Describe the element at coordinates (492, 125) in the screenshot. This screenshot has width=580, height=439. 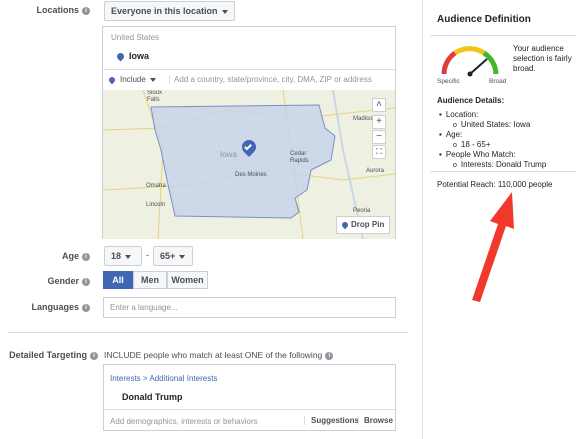
I see `location-value: United States: Iowa` at that location.